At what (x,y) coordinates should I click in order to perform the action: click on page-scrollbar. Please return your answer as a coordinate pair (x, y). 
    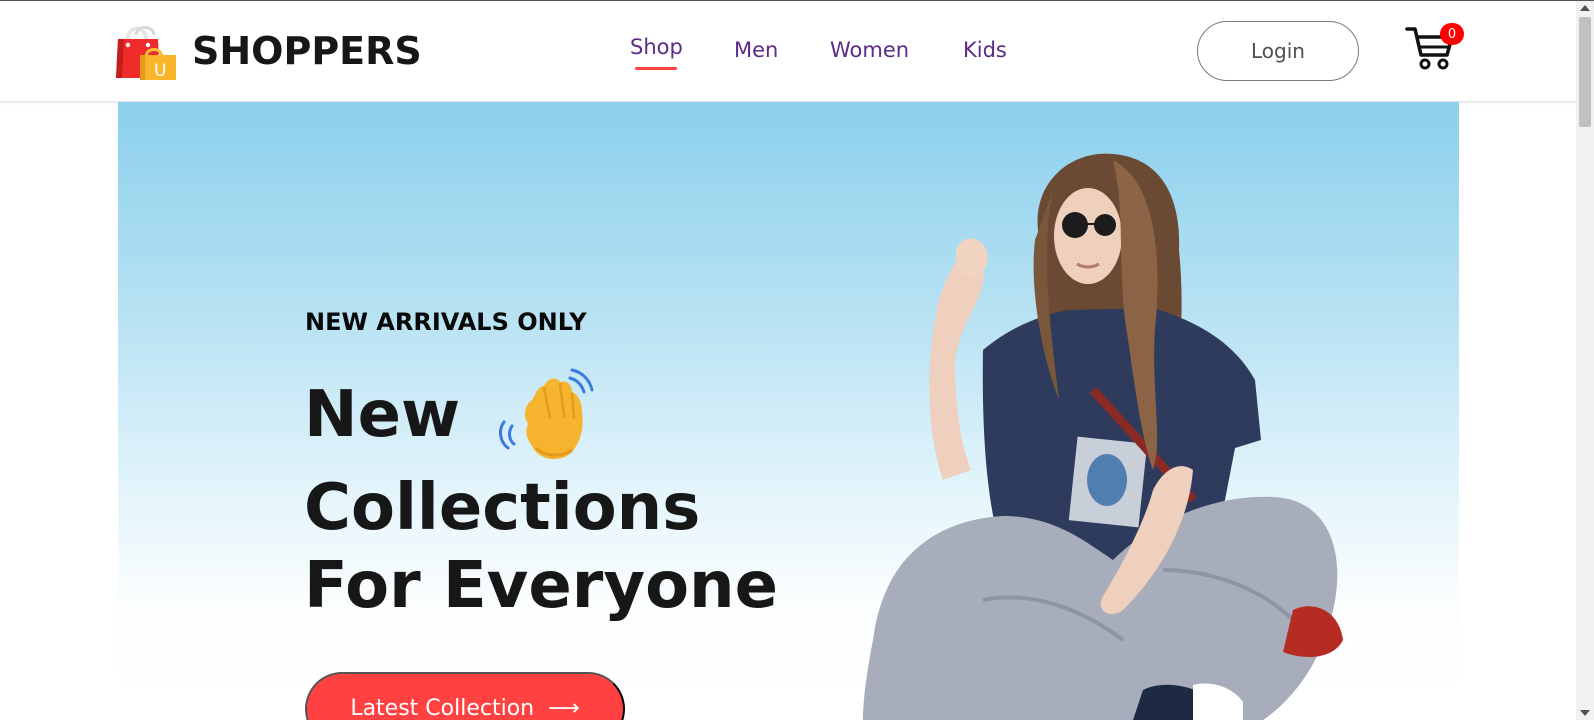
    Looking at the image, I should click on (1585, 360).